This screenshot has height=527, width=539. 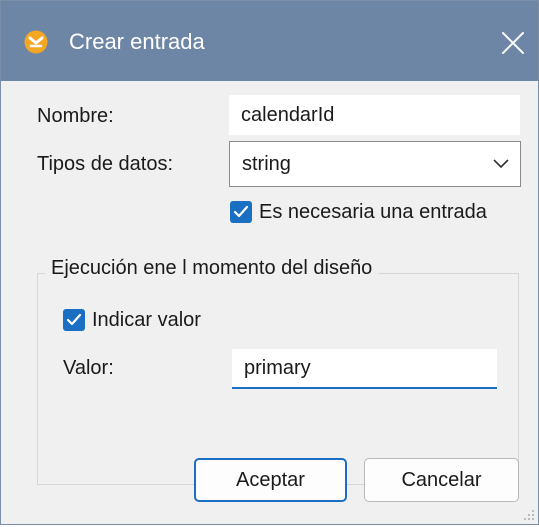 What do you see at coordinates (373, 212) in the screenshot?
I see `required-label: Es necesaria una entrada` at bounding box center [373, 212].